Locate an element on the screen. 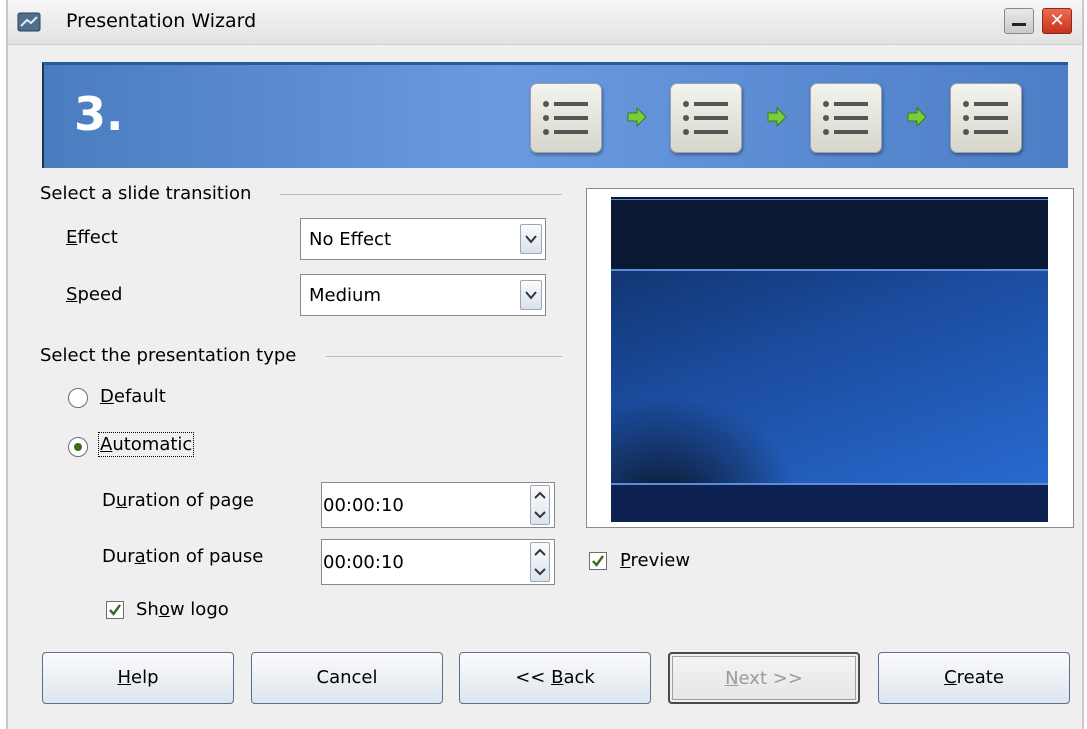 Image resolution: width=1087 pixels, height=729 pixels. automatic-radio-label: Automatic is located at coordinates (146, 444).